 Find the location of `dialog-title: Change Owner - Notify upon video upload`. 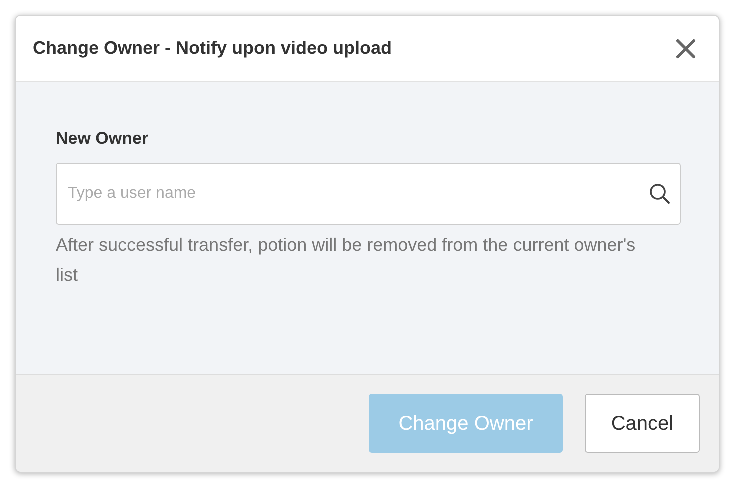

dialog-title: Change Owner - Notify upon video upload is located at coordinates (212, 48).